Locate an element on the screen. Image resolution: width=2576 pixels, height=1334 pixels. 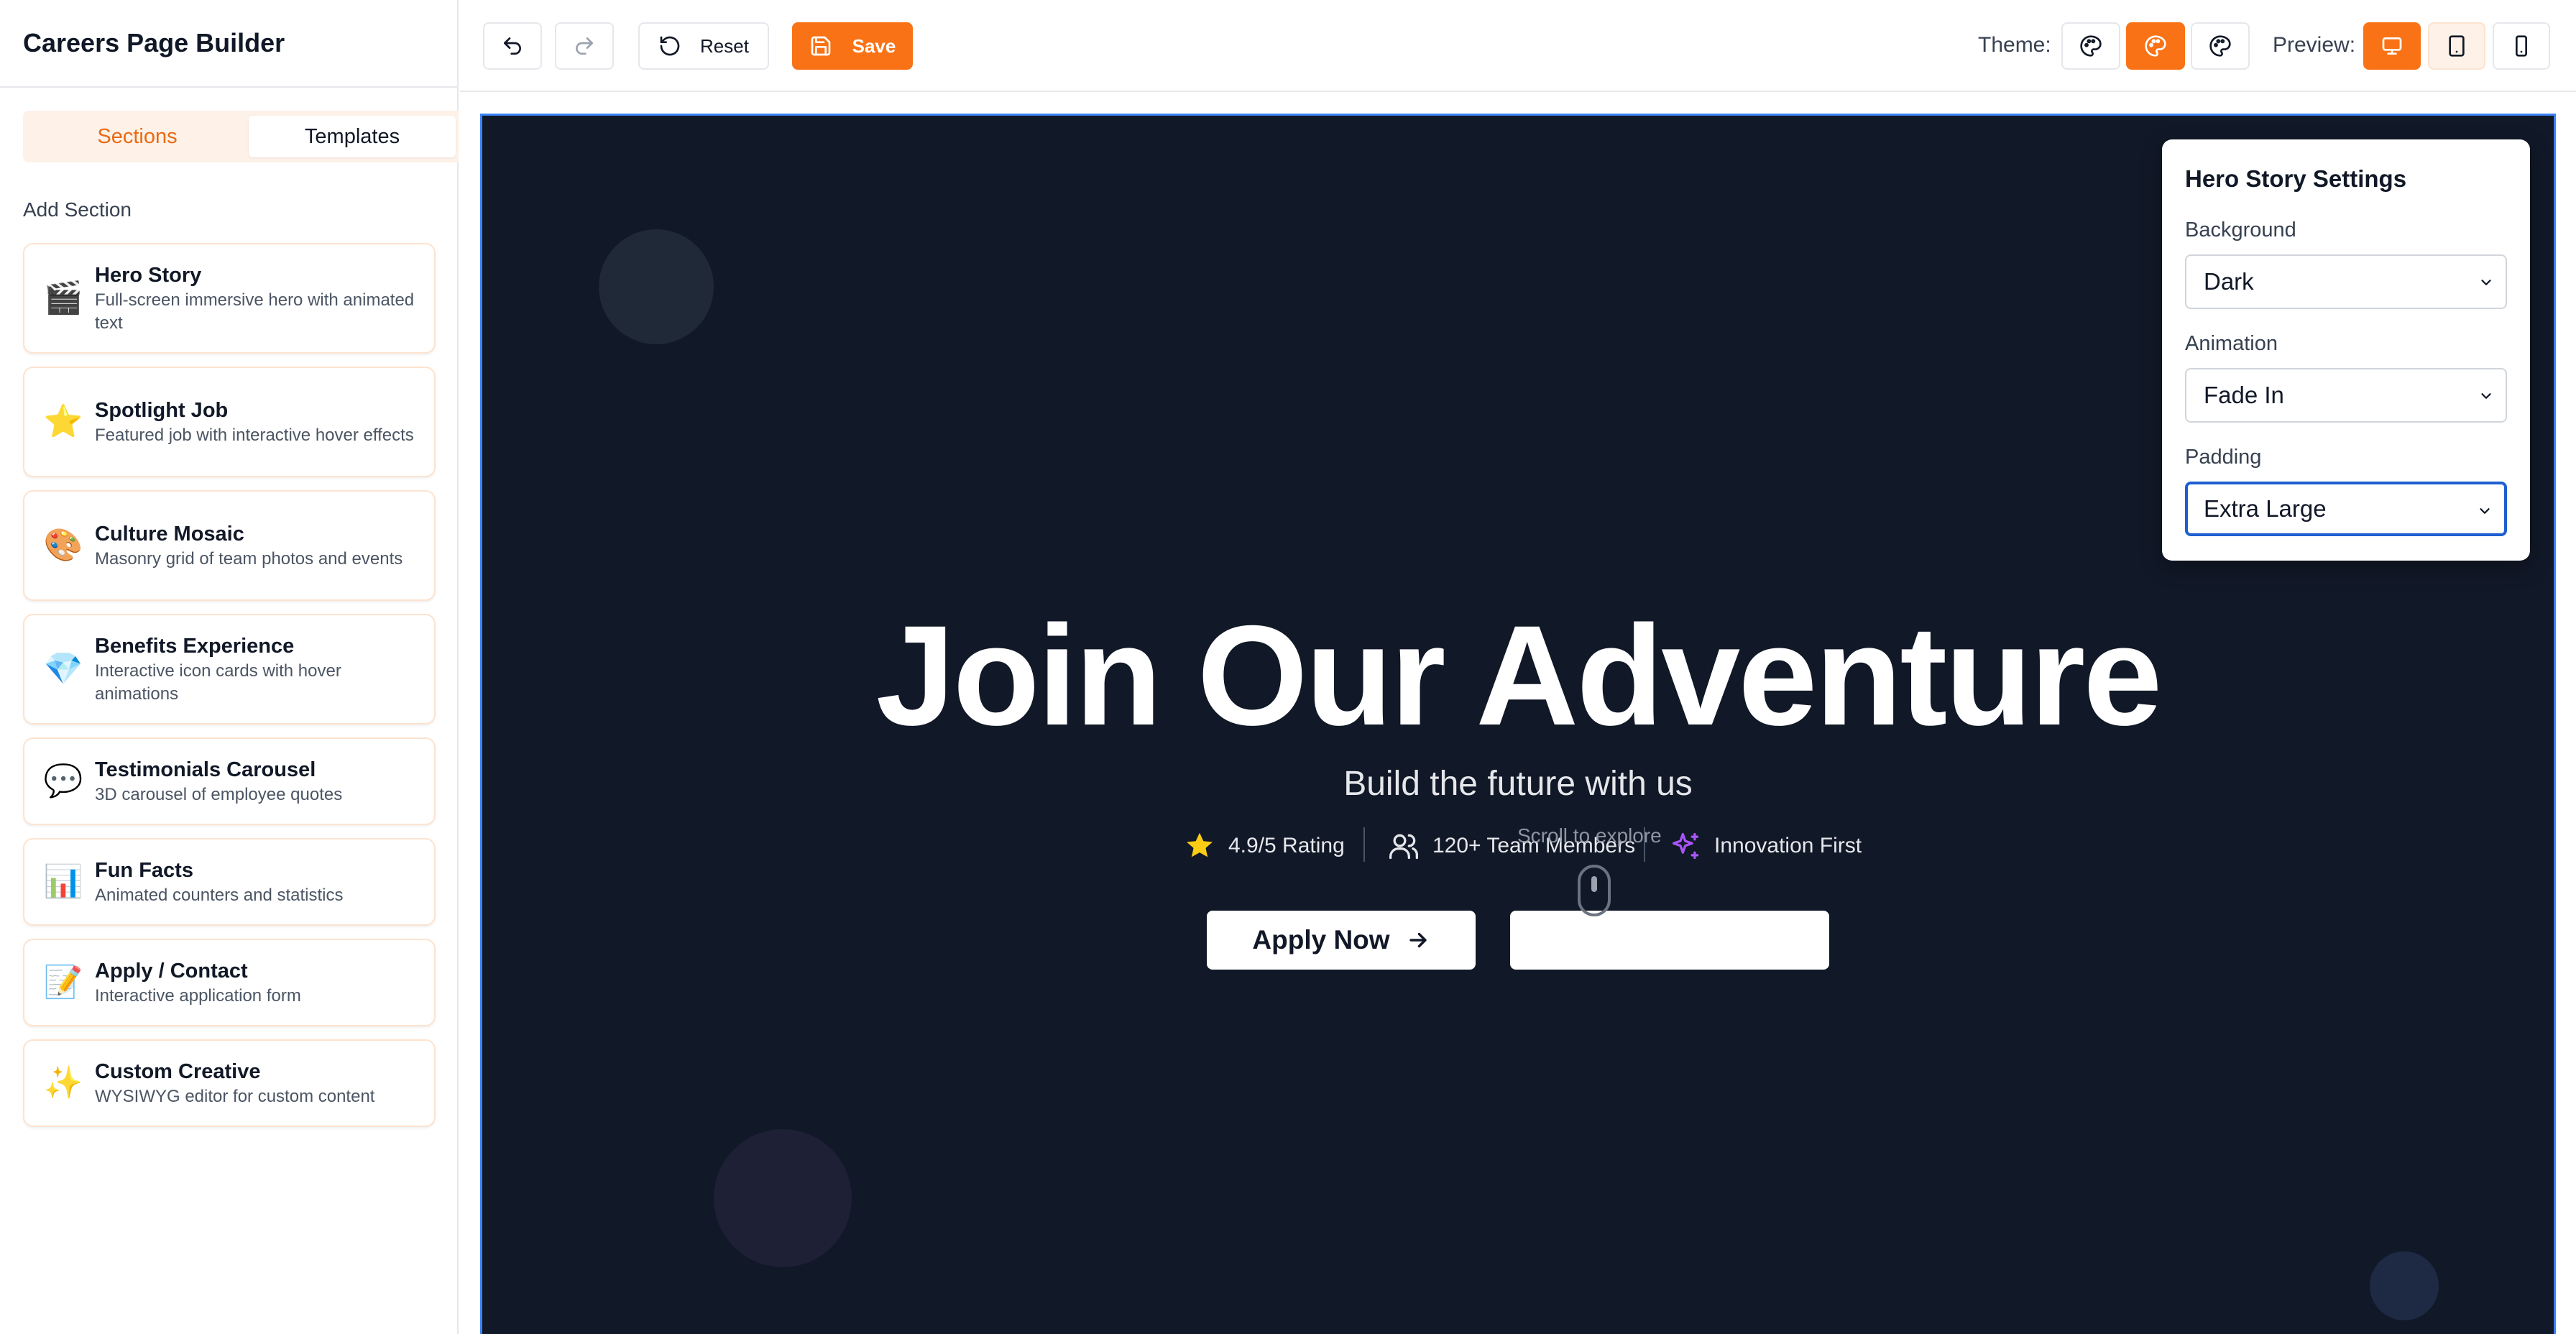
users-icon is located at coordinates (1403, 847).